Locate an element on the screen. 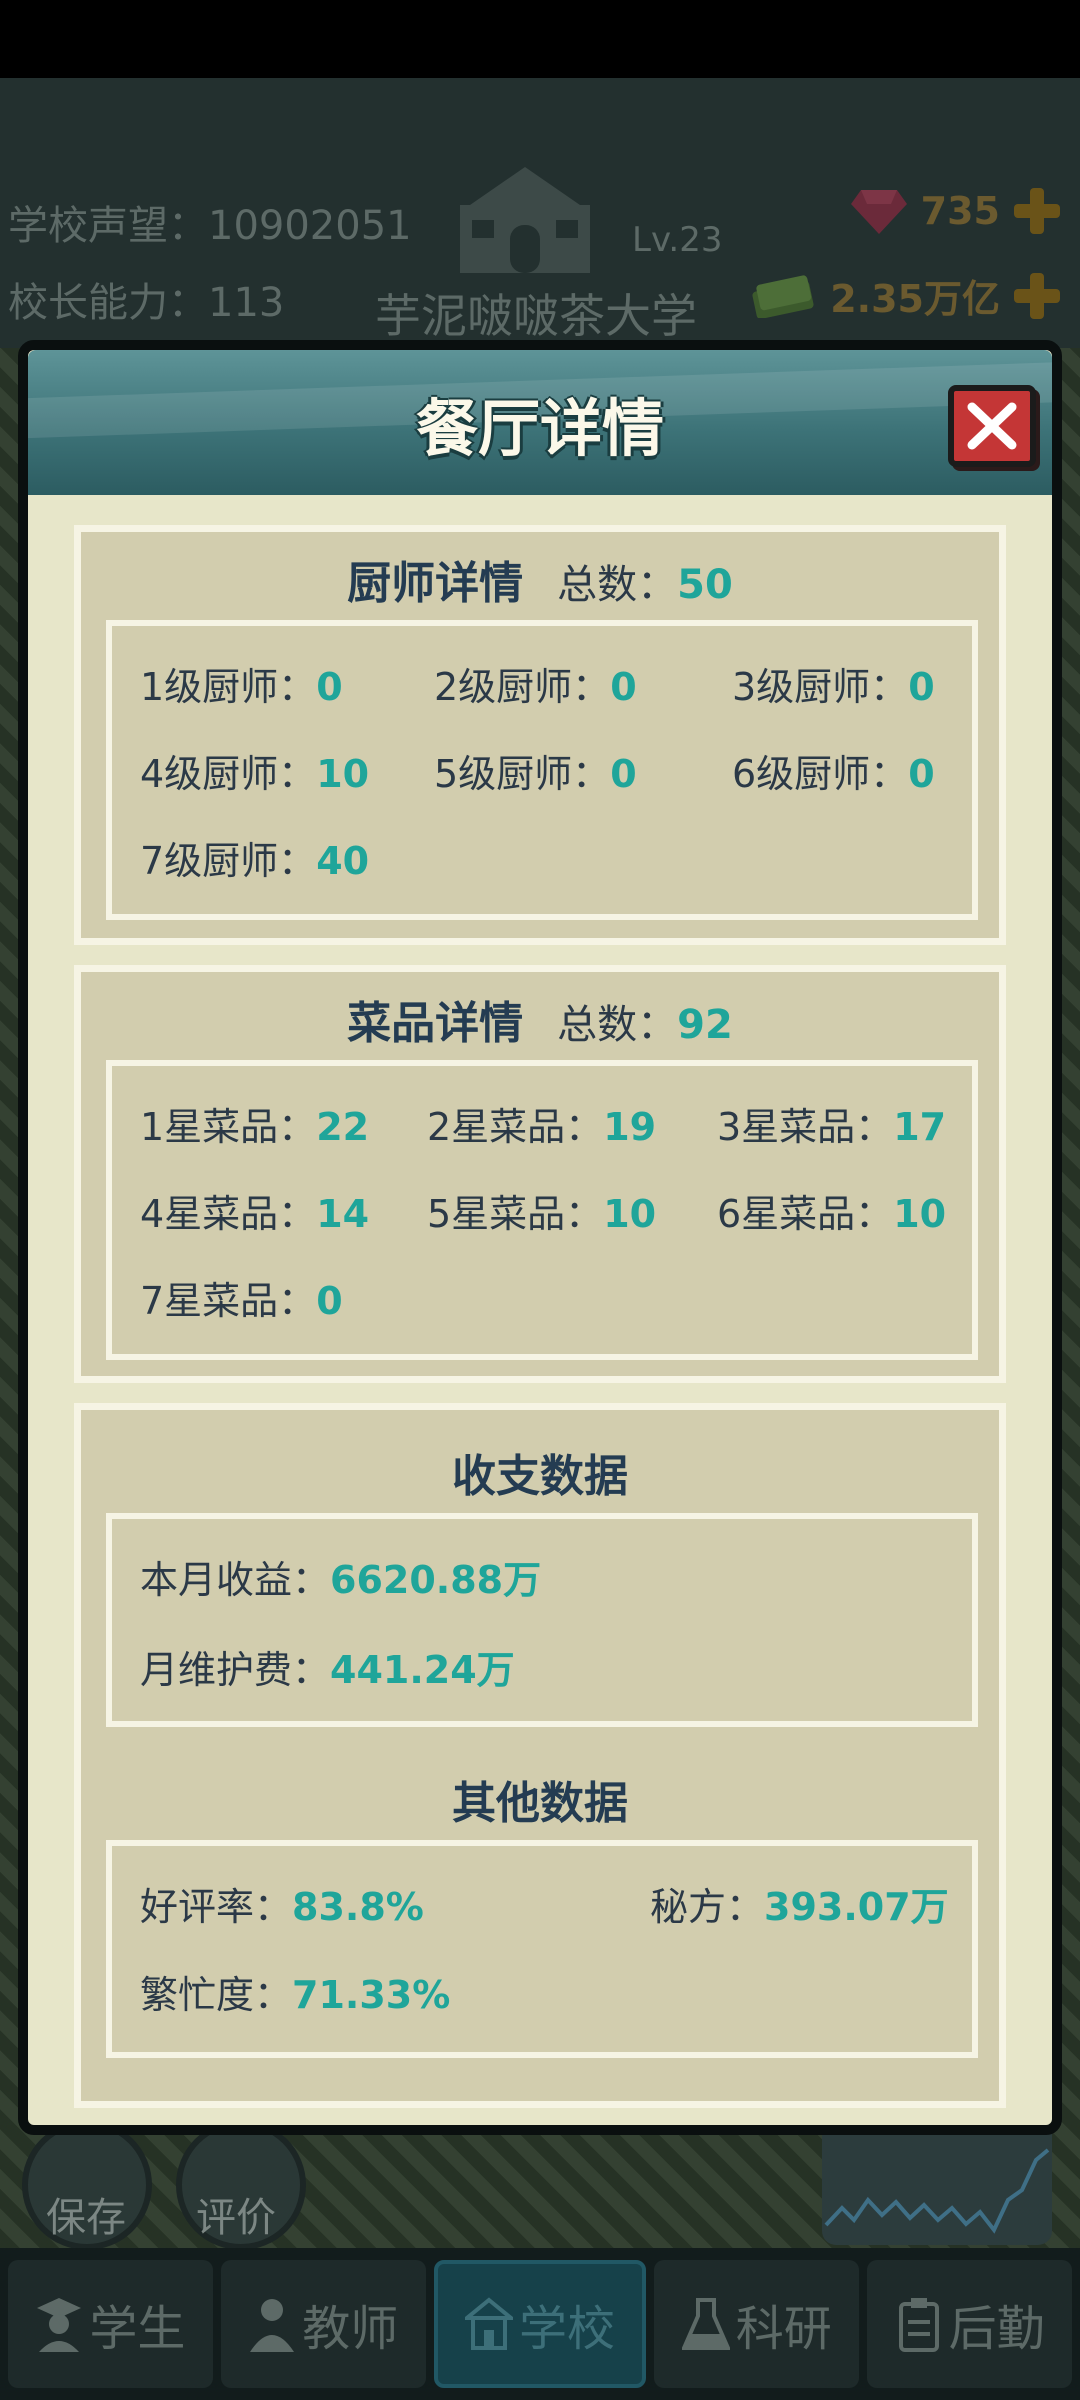 This screenshot has height=2400, width=1080. teacher-icon is located at coordinates (272, 2325).